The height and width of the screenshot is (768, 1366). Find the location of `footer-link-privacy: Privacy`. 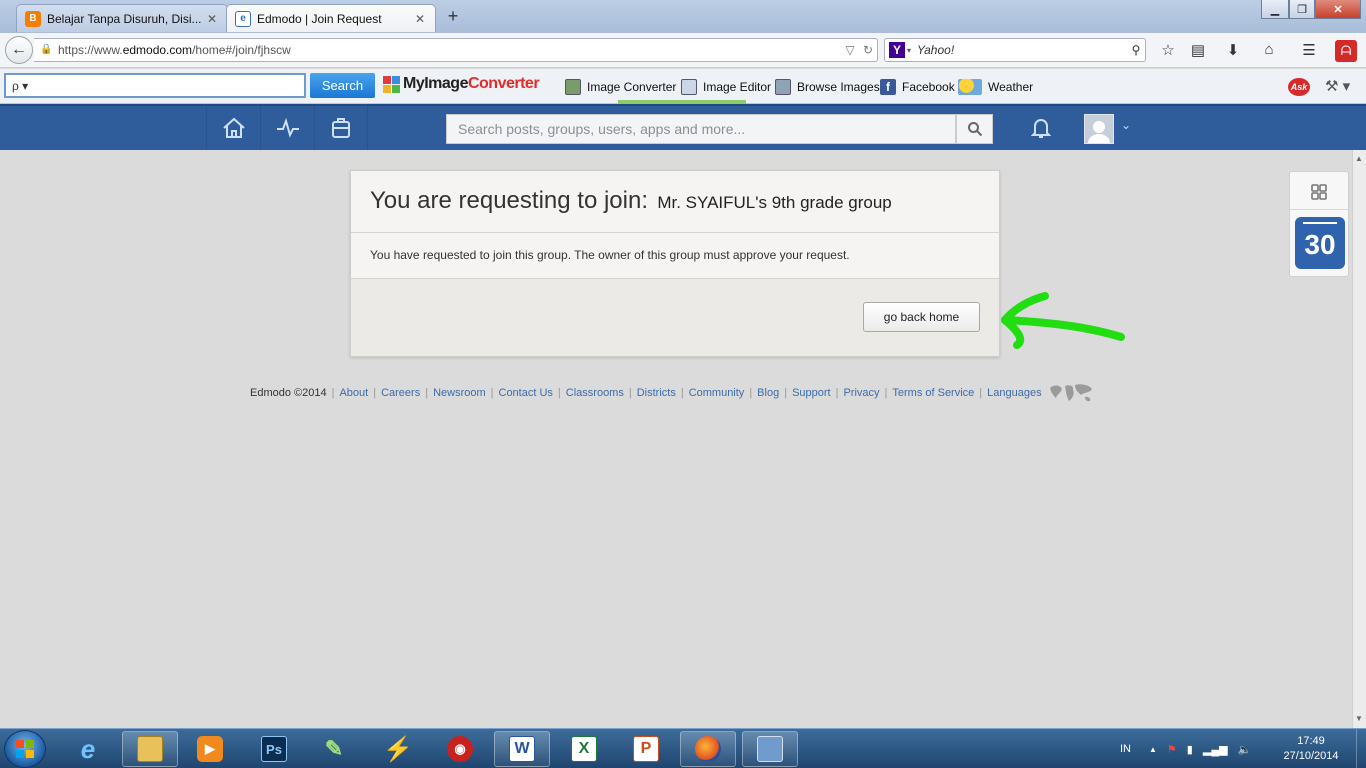

footer-link-privacy: Privacy is located at coordinates (861, 393).